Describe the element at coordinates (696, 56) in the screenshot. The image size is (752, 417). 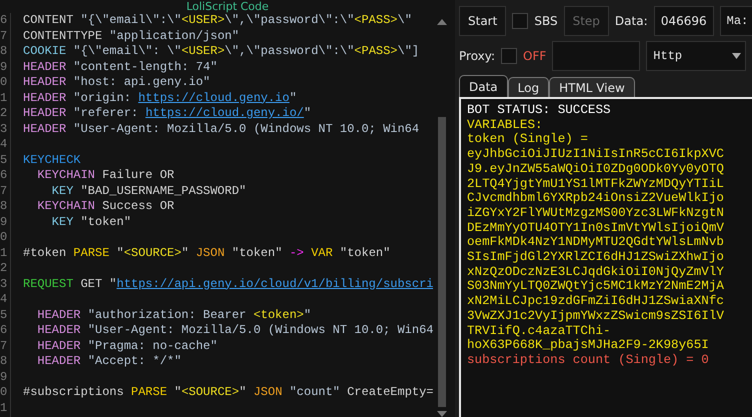
I see `proxy-type-dropdown: Http` at that location.